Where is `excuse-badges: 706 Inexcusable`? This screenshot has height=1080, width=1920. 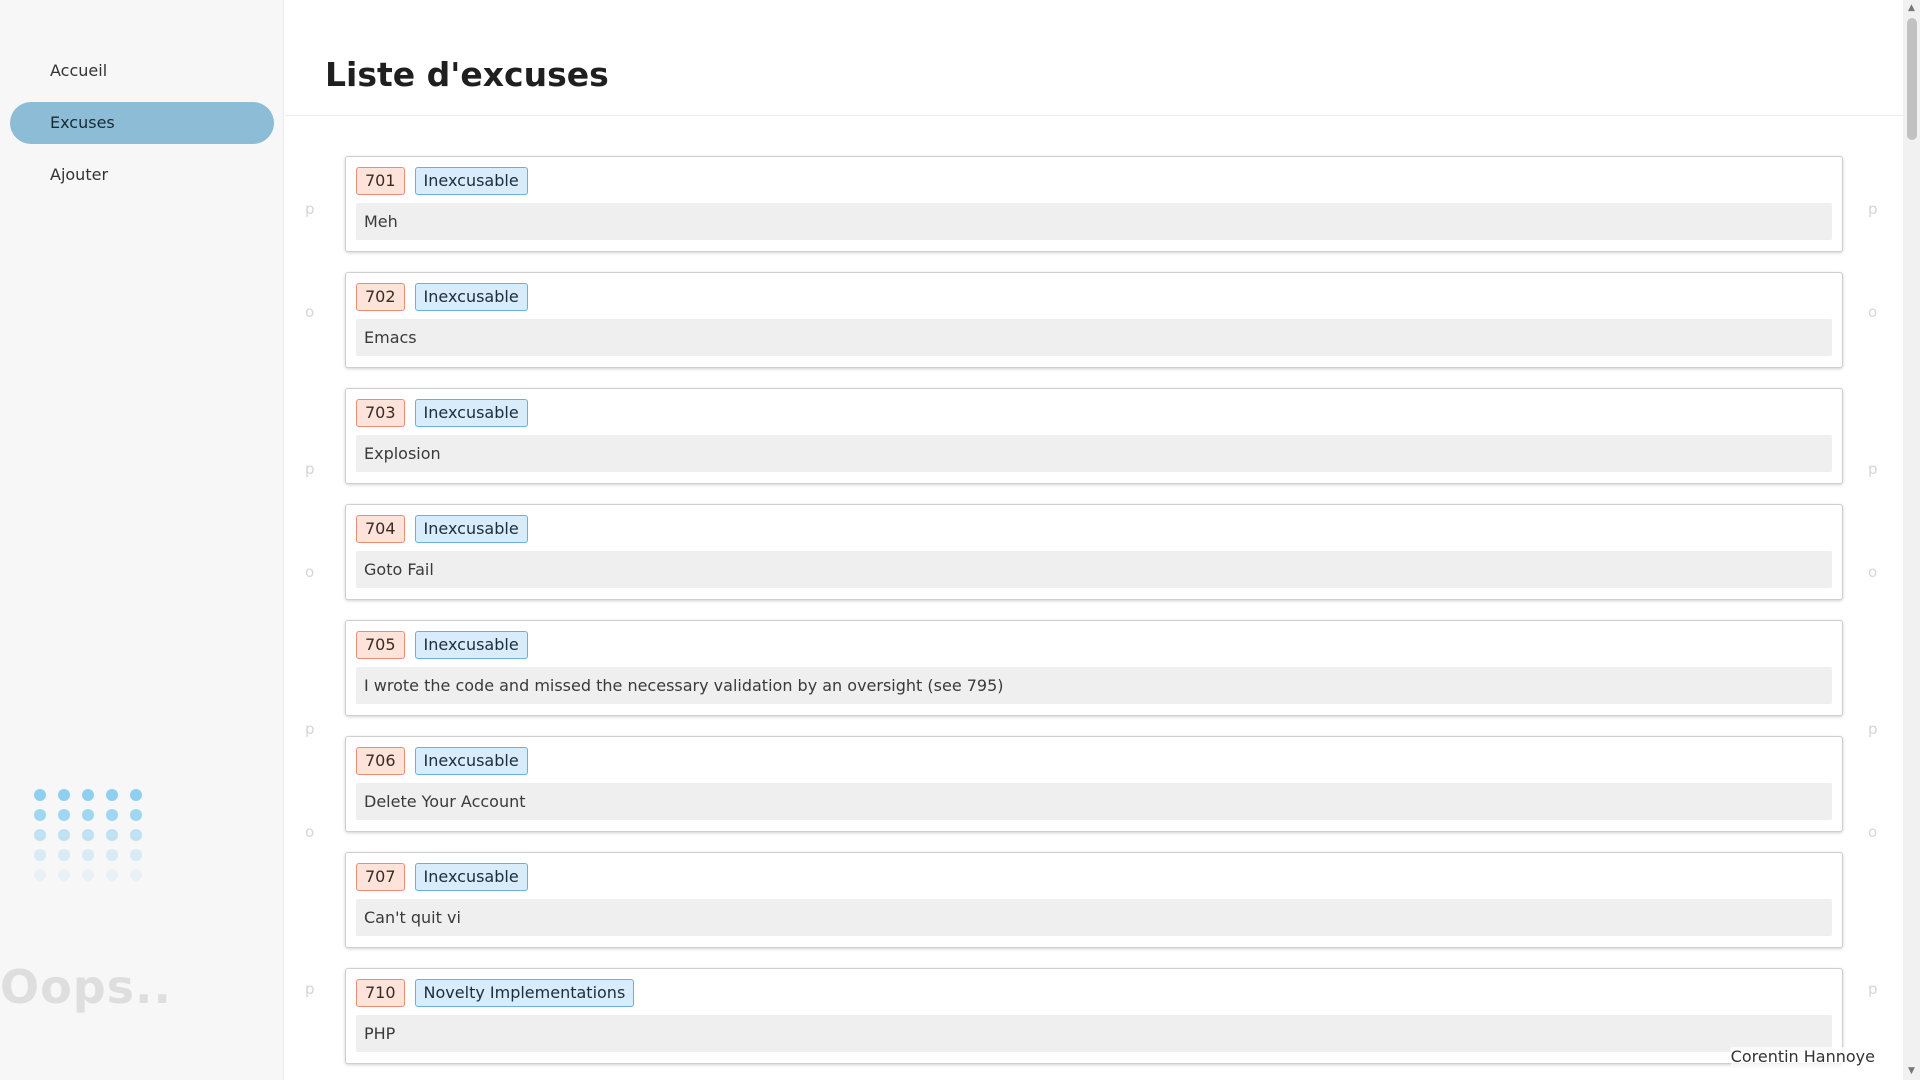
excuse-badges: 706 Inexcusable is located at coordinates (1094, 761).